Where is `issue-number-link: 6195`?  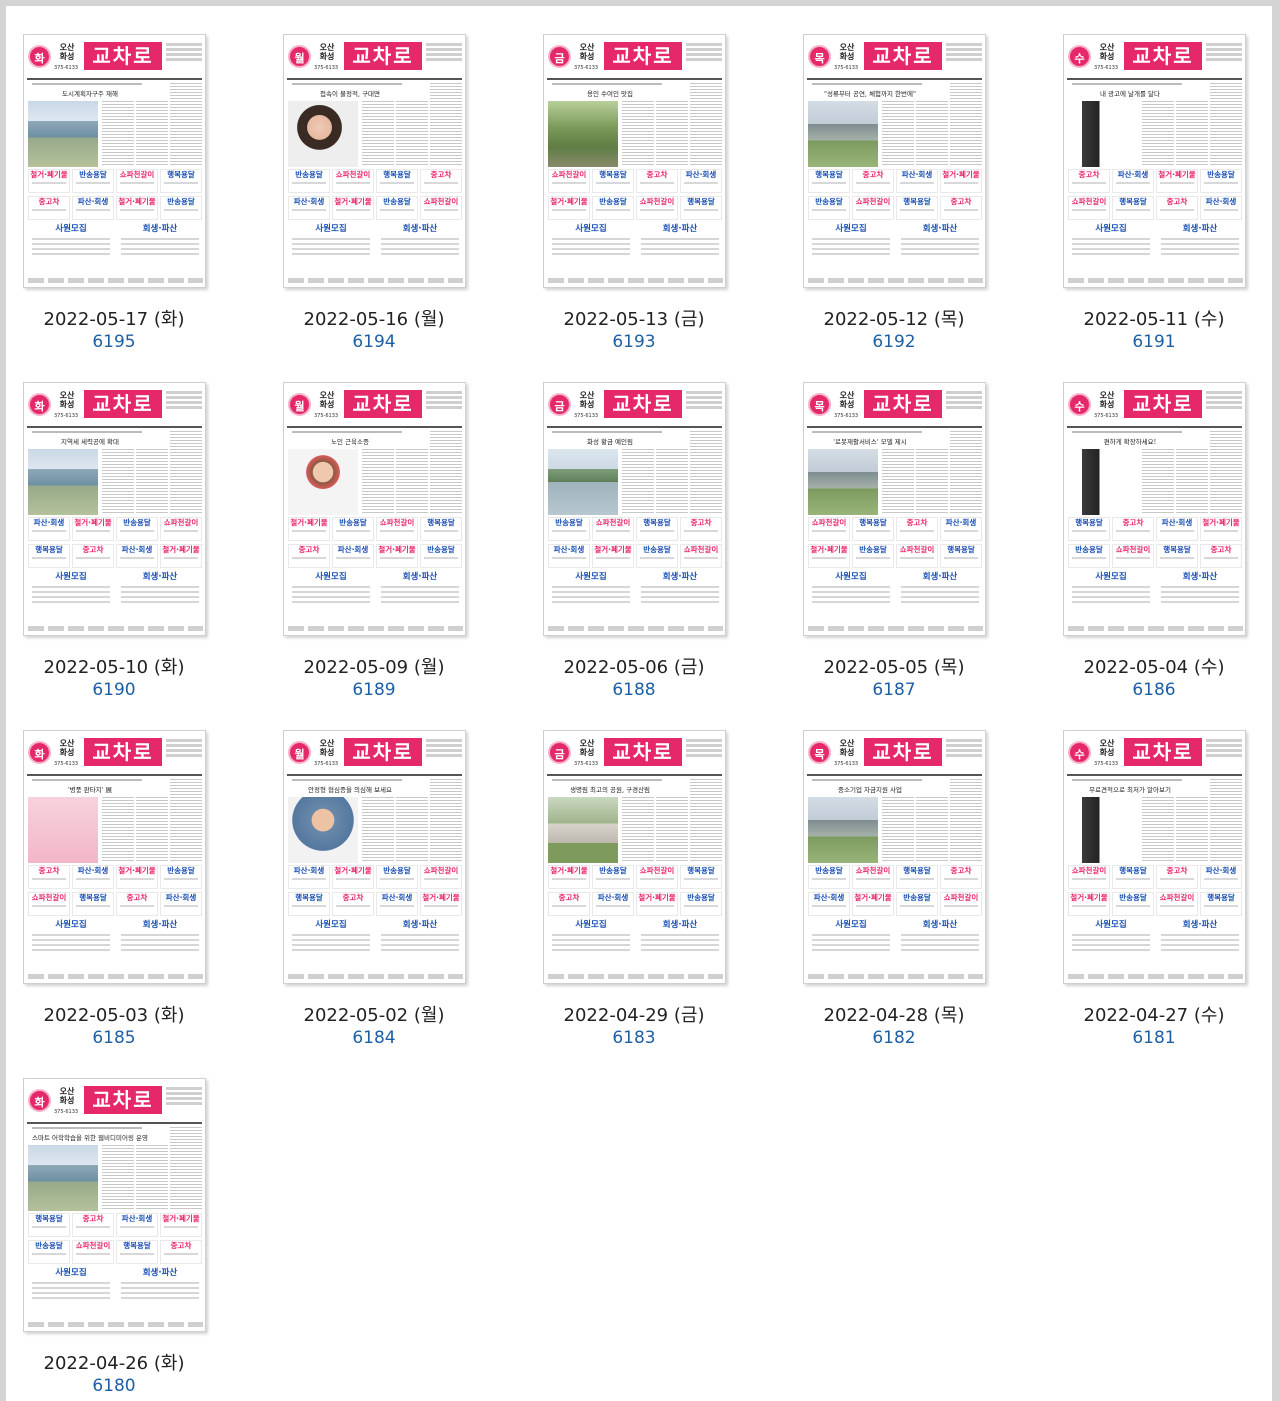 issue-number-link: 6195 is located at coordinates (114, 342).